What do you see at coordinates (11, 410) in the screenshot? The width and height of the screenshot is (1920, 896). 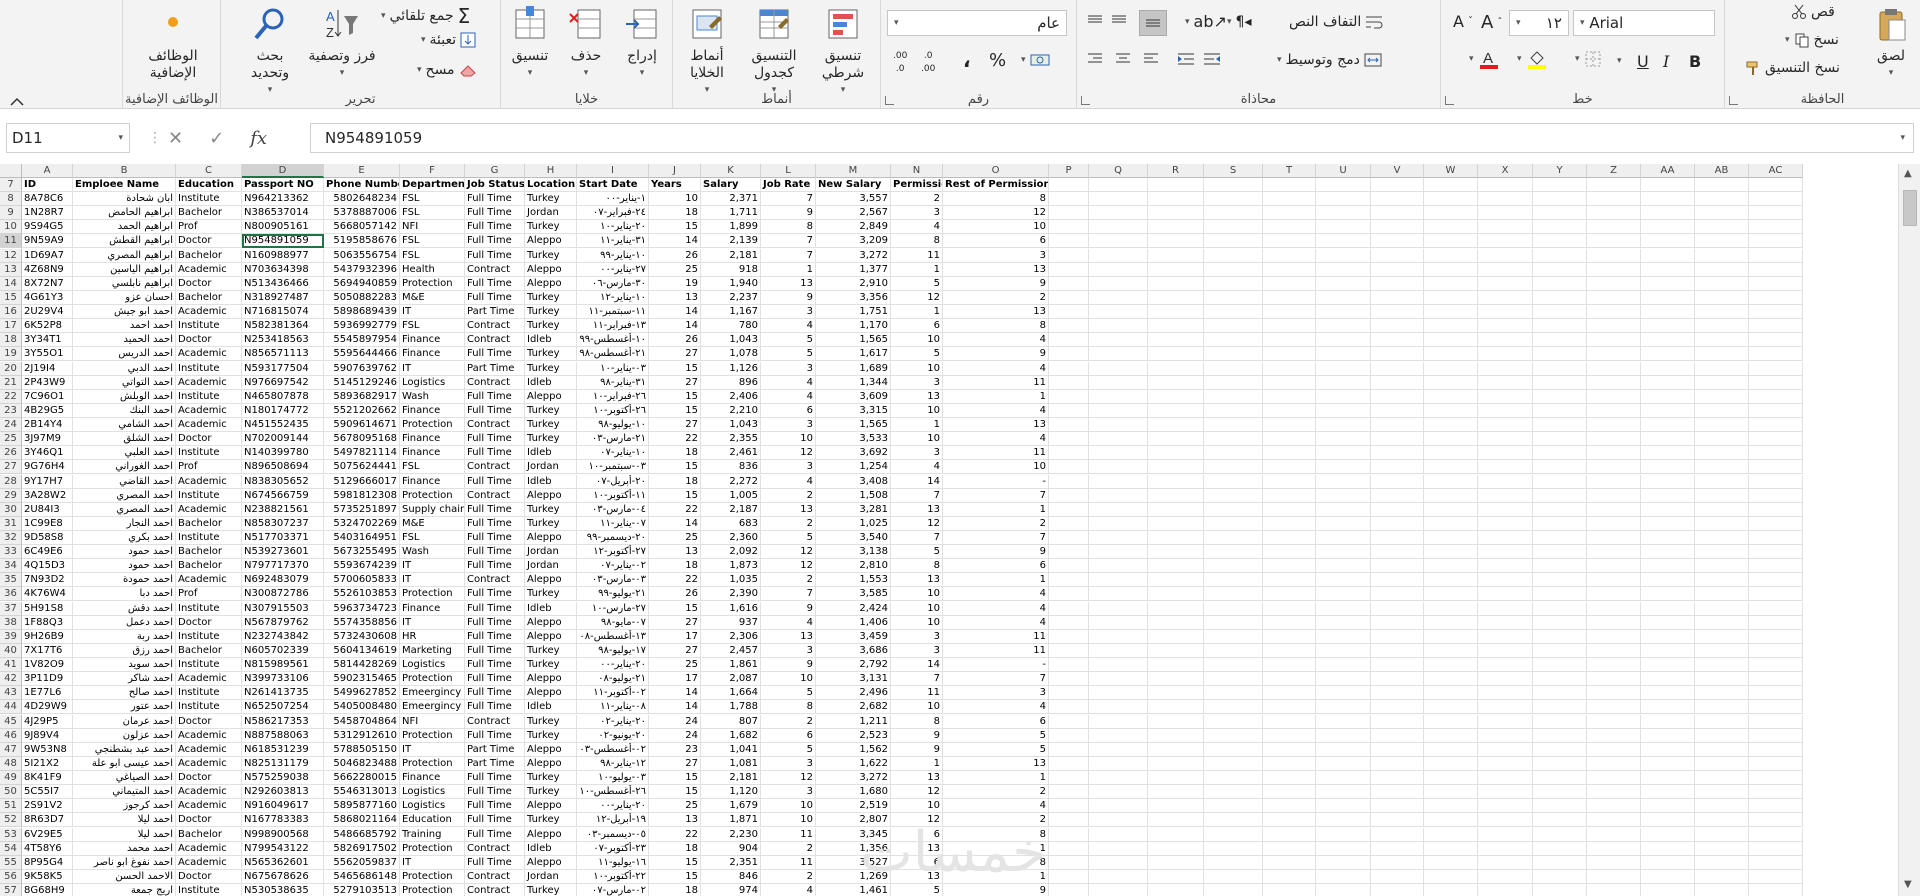 I see `row-header: 23` at bounding box center [11, 410].